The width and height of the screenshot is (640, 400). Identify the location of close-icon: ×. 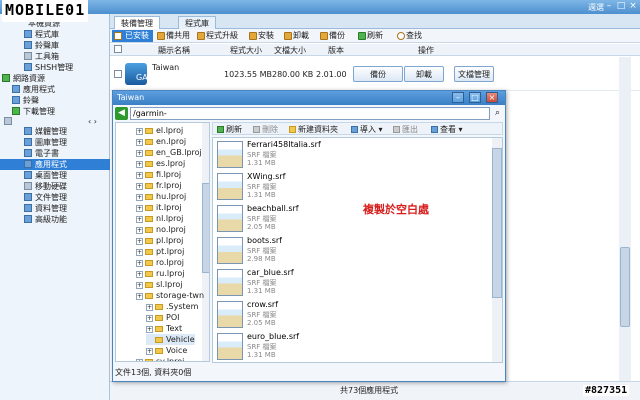
(633, 6).